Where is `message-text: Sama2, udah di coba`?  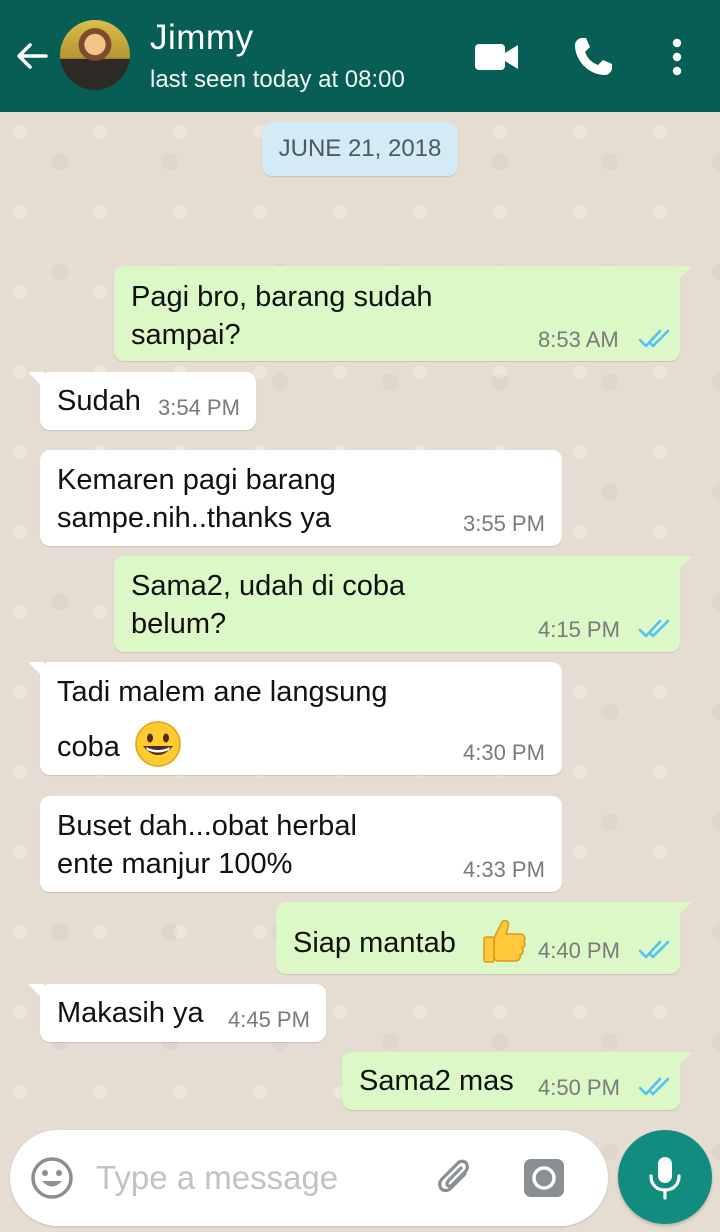 message-text: Sama2, udah di coba is located at coordinates (268, 586).